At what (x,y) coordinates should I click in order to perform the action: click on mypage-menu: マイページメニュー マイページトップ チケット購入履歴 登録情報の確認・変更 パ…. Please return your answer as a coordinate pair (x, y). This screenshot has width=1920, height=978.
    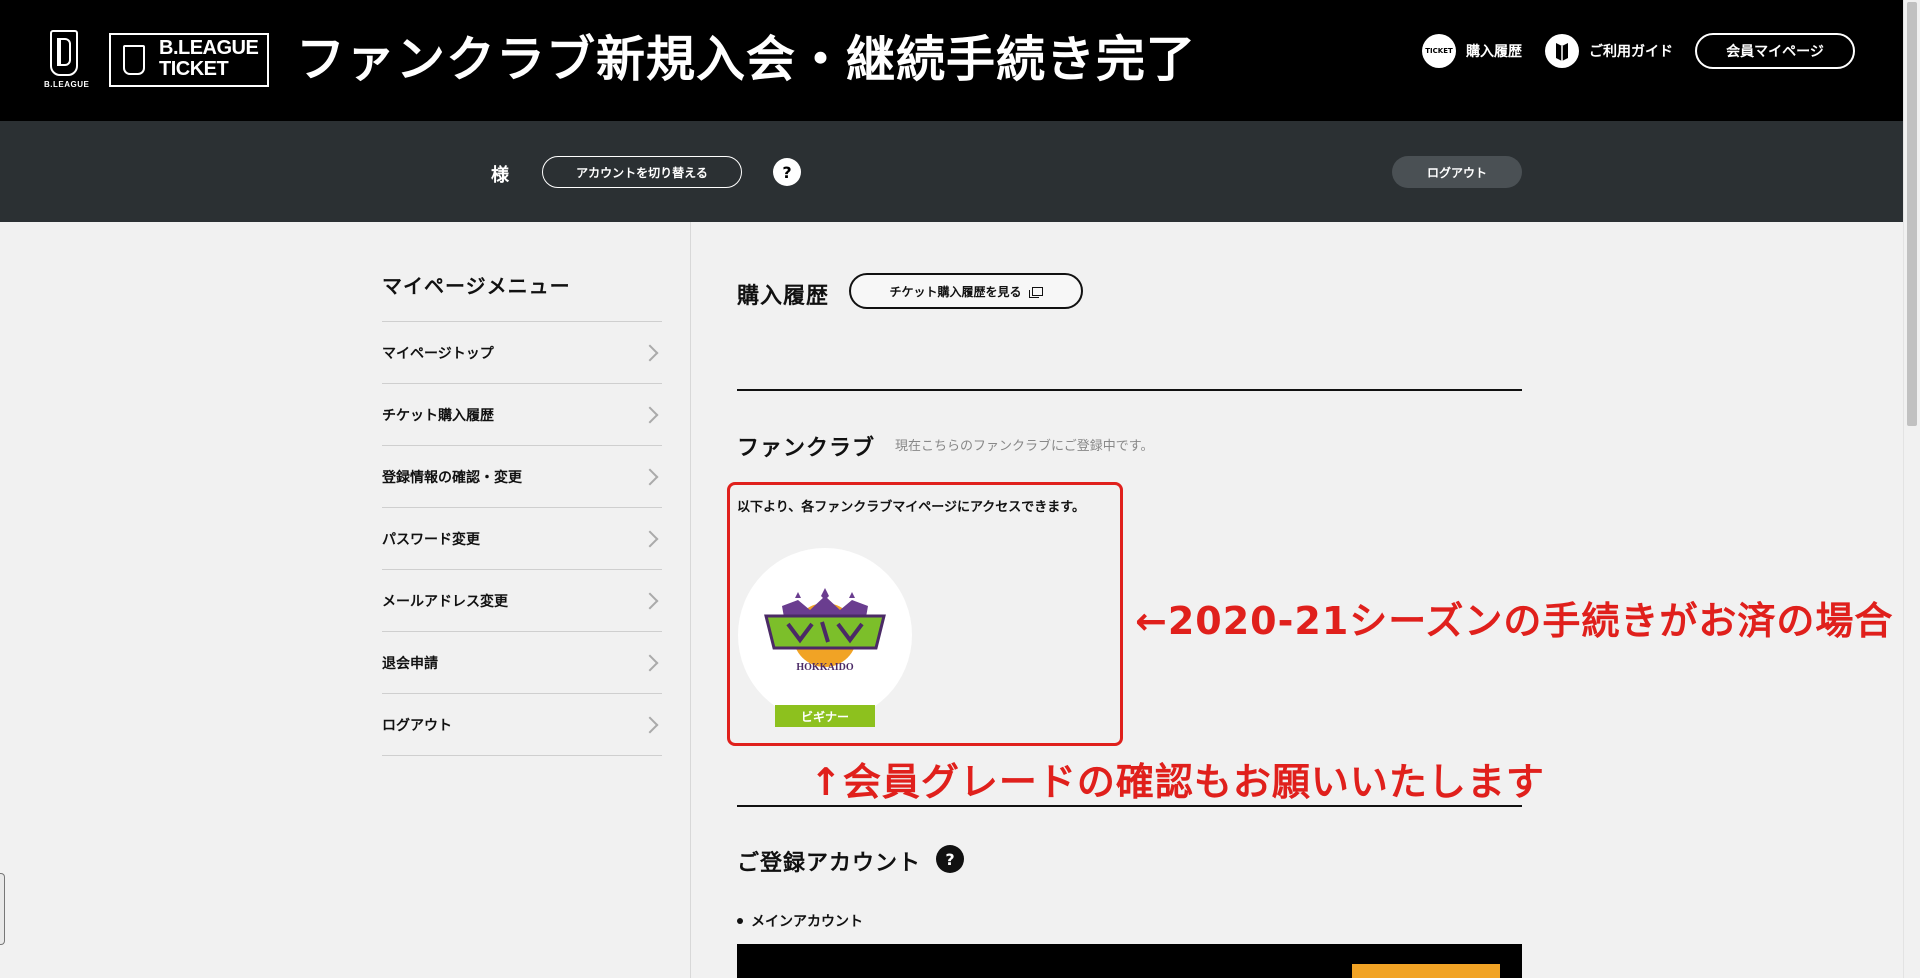
    Looking at the image, I should click on (522, 513).